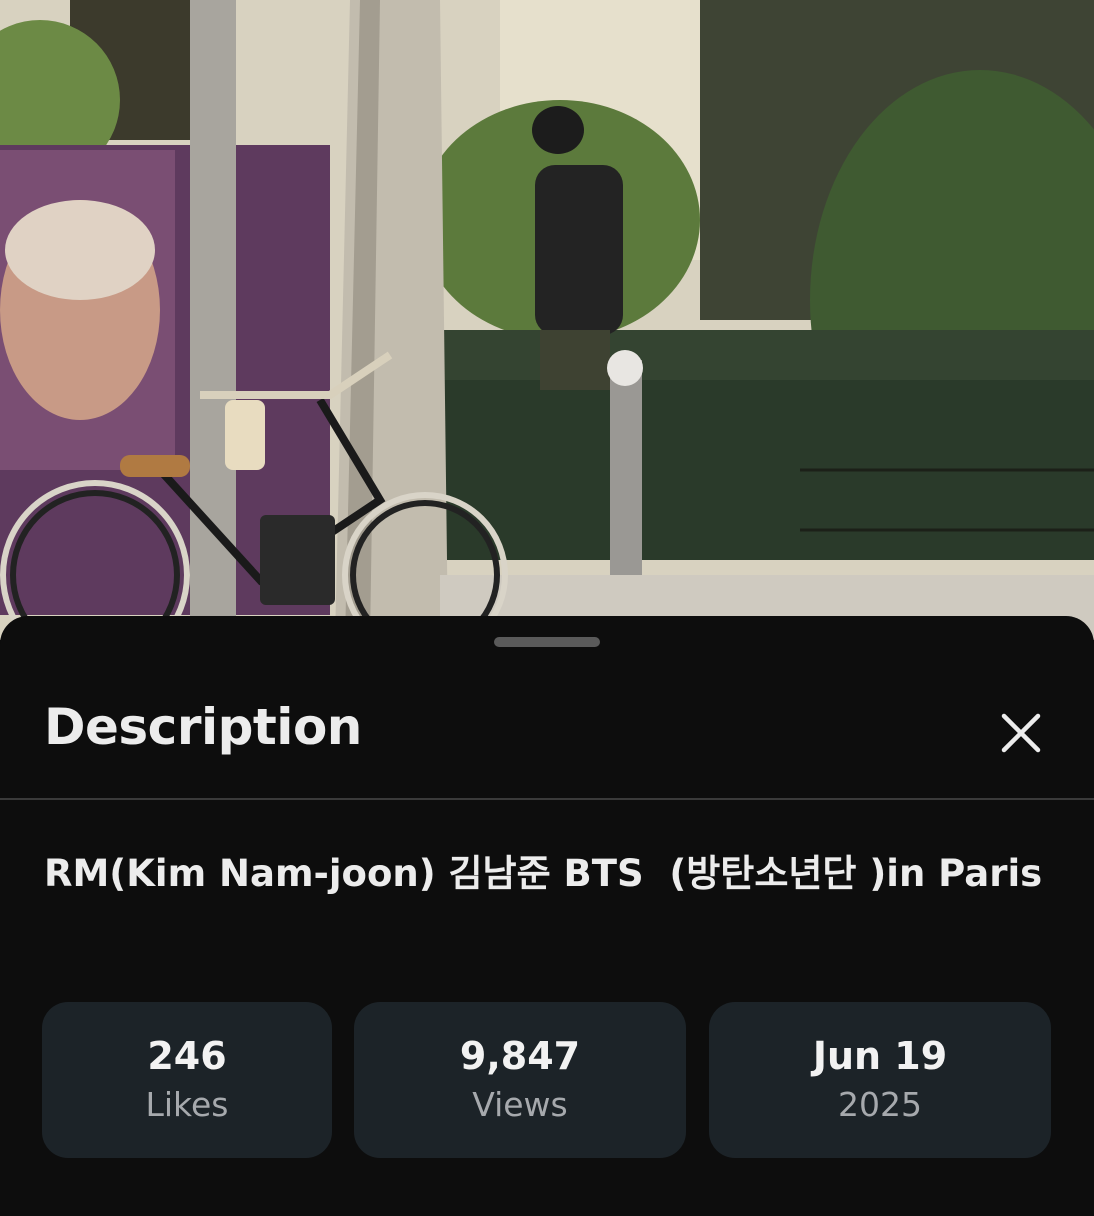  What do you see at coordinates (547, 642) in the screenshot?
I see `sheet-drag-handle` at bounding box center [547, 642].